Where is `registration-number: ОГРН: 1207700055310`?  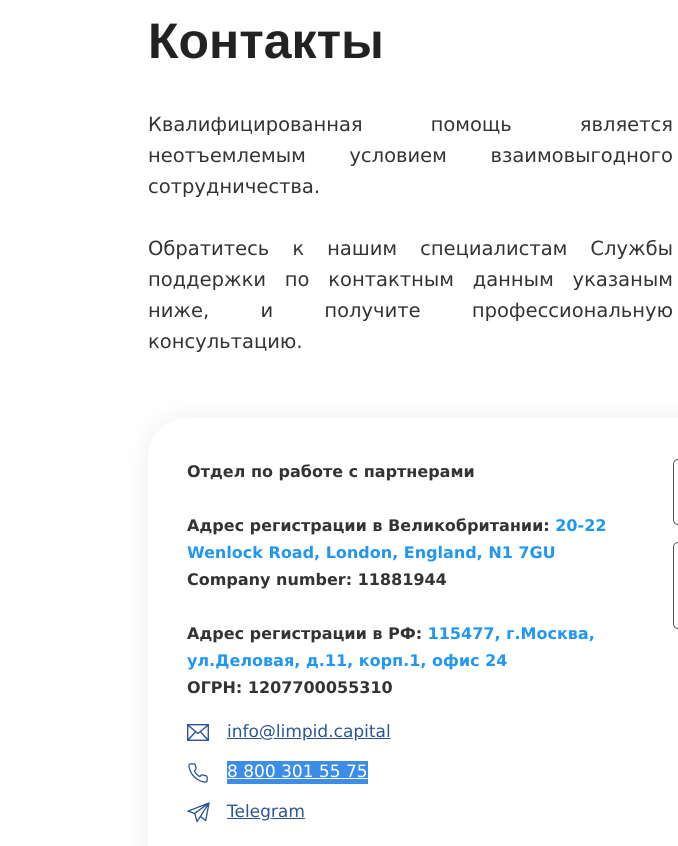
registration-number: ОГРН: 1207700055310 is located at coordinates (290, 688).